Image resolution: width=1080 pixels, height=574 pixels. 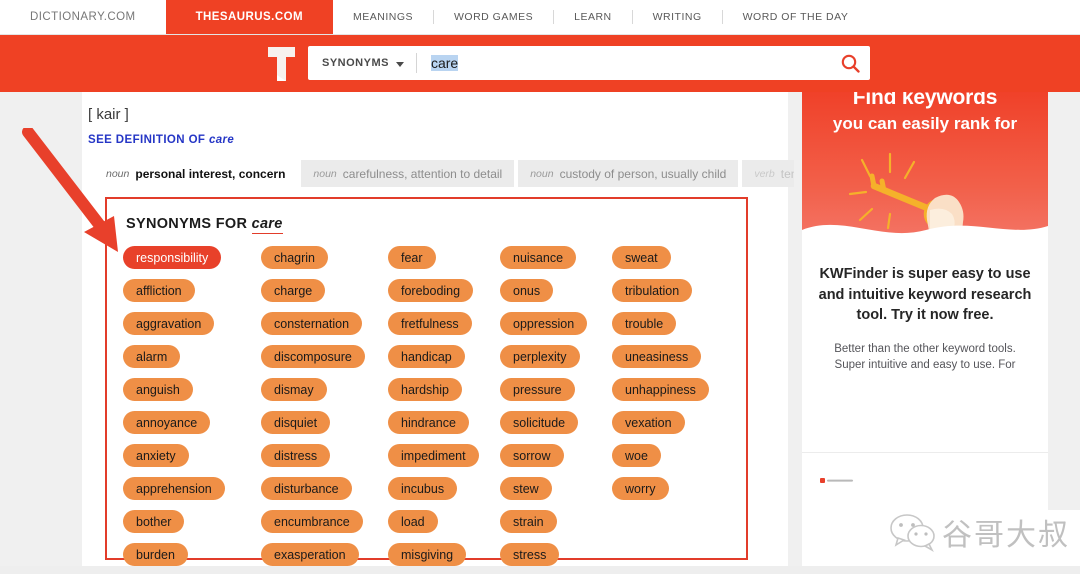 I want to click on synonym-chip: worry, so click(x=640, y=488).